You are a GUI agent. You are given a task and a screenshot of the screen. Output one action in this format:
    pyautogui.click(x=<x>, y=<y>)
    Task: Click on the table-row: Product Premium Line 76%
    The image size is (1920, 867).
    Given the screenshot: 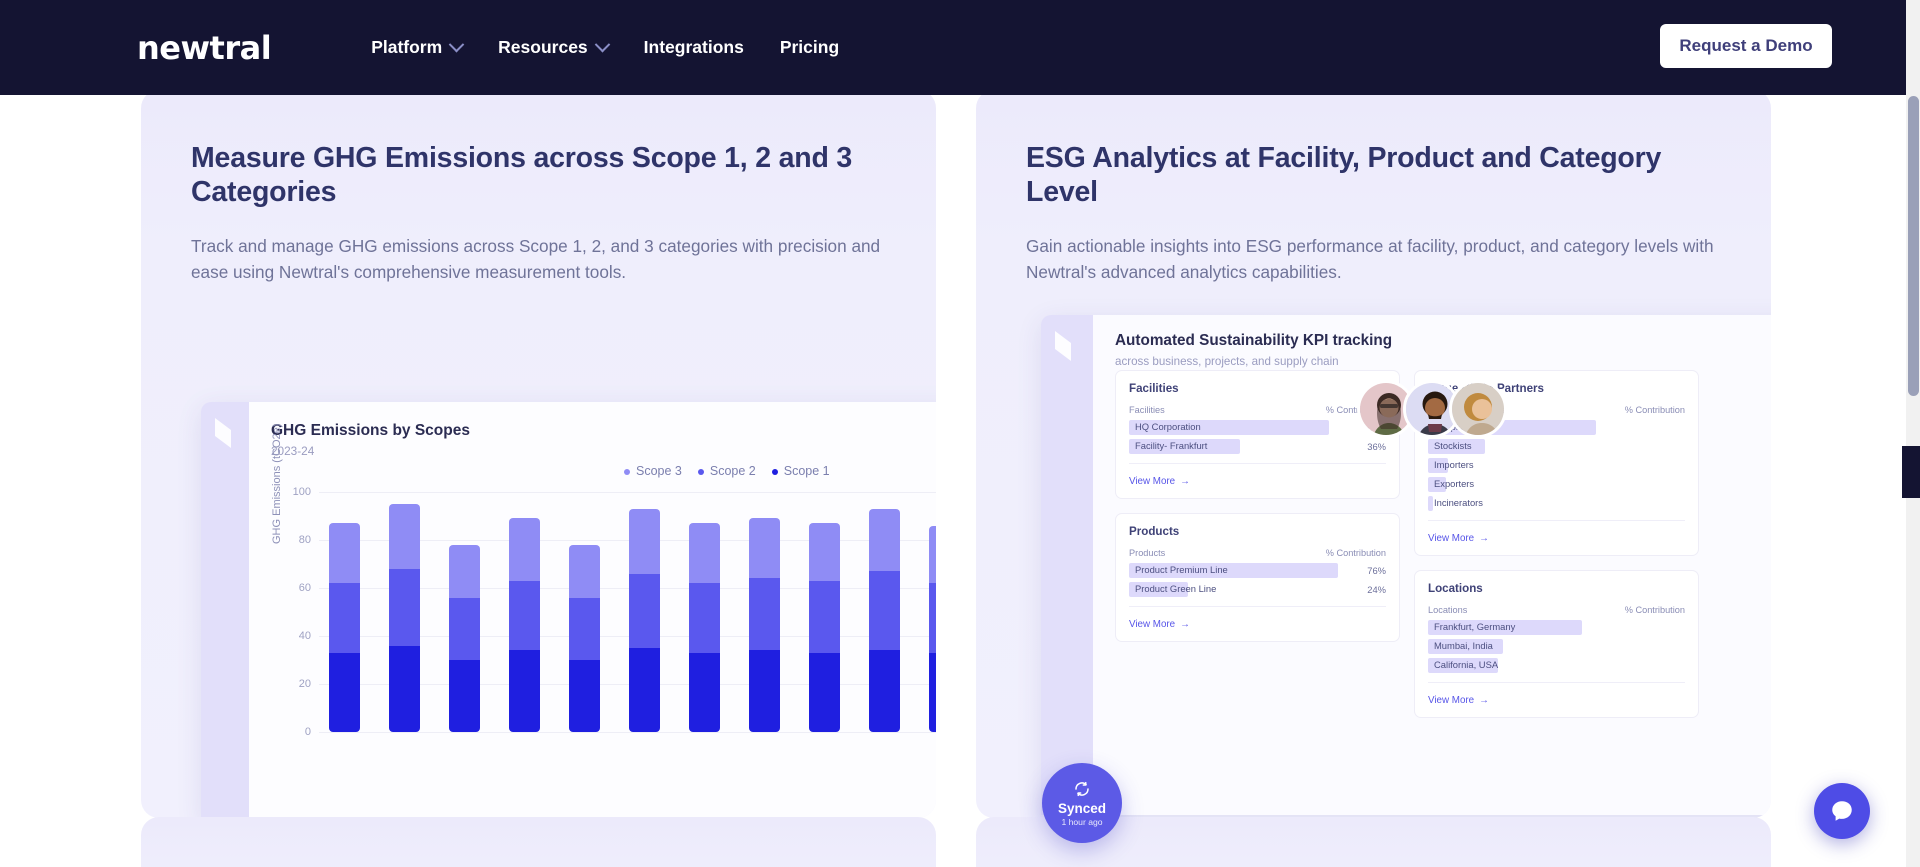 What is the action you would take?
    pyautogui.click(x=1257, y=570)
    